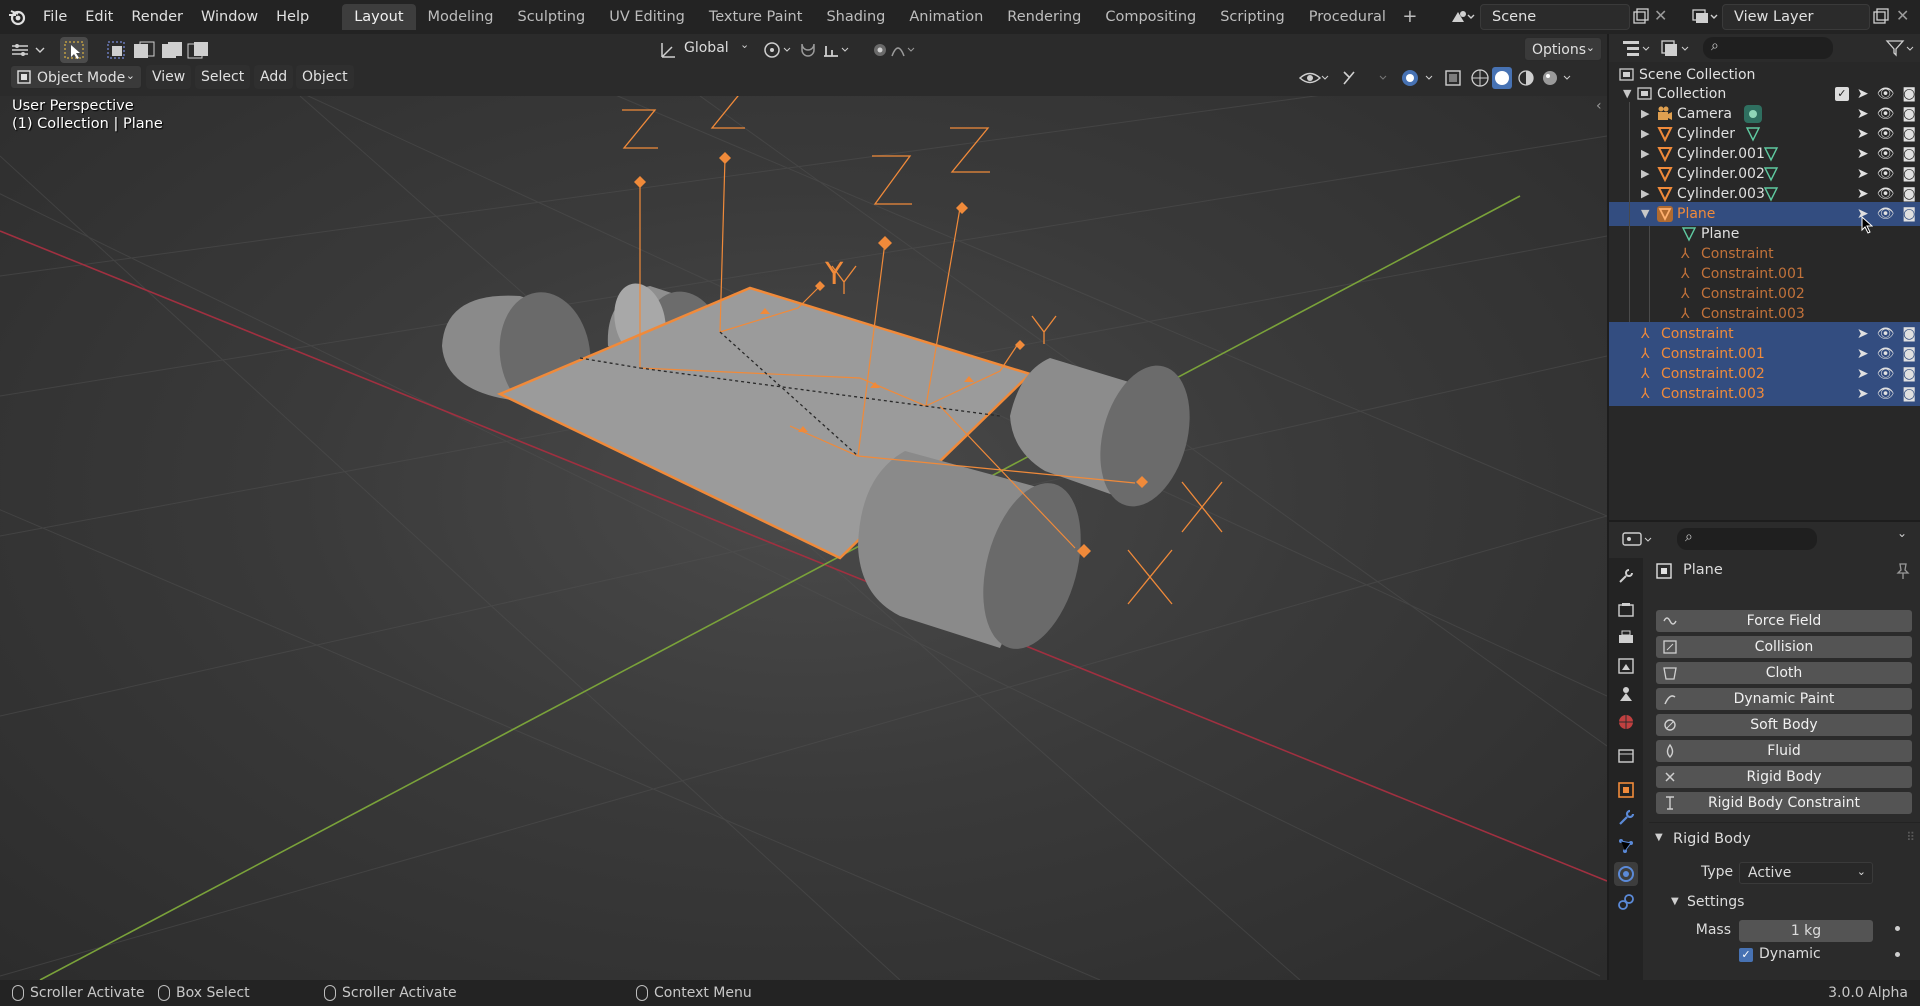  What do you see at coordinates (1903, 571) in the screenshot?
I see `pin-icon` at bounding box center [1903, 571].